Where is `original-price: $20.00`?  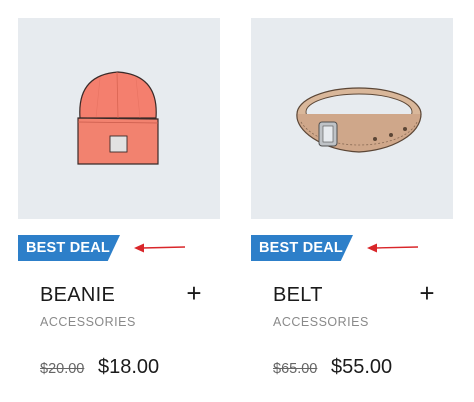 original-price: $20.00 is located at coordinates (62, 369).